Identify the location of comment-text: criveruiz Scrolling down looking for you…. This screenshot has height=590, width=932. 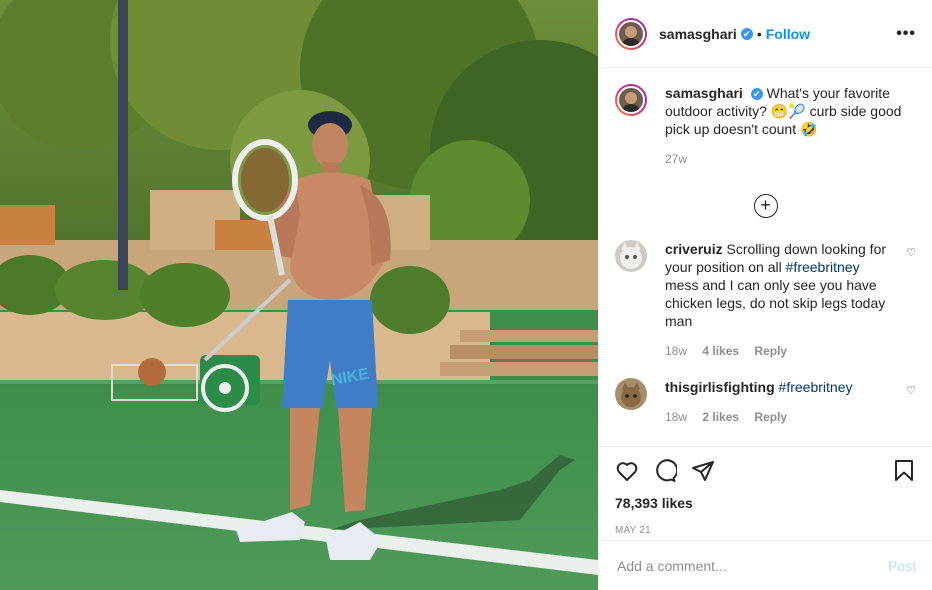
(790, 300).